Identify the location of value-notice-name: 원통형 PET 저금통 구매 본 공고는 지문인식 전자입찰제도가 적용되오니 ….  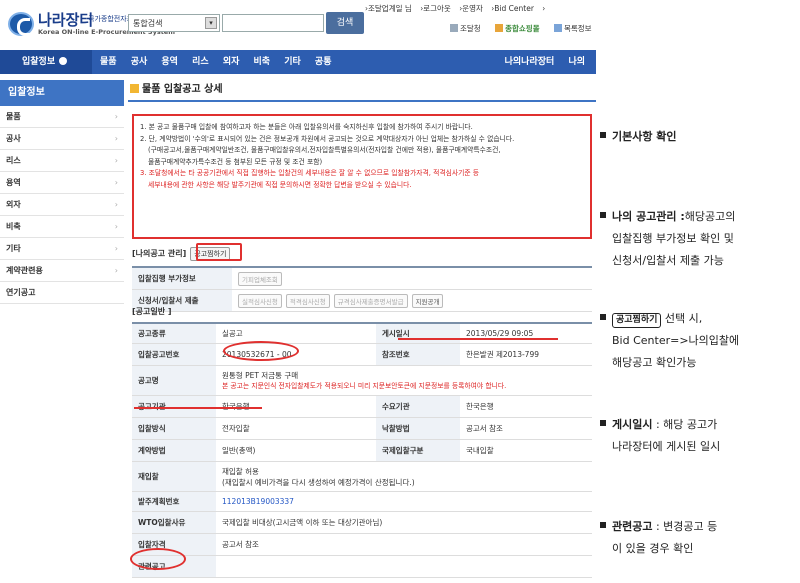
(404, 380).